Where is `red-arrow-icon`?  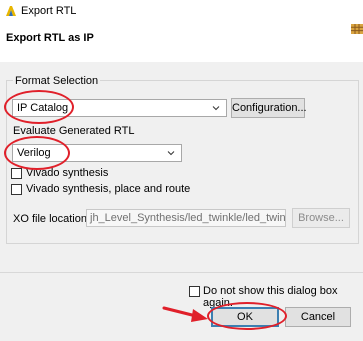 red-arrow-icon is located at coordinates (185, 314).